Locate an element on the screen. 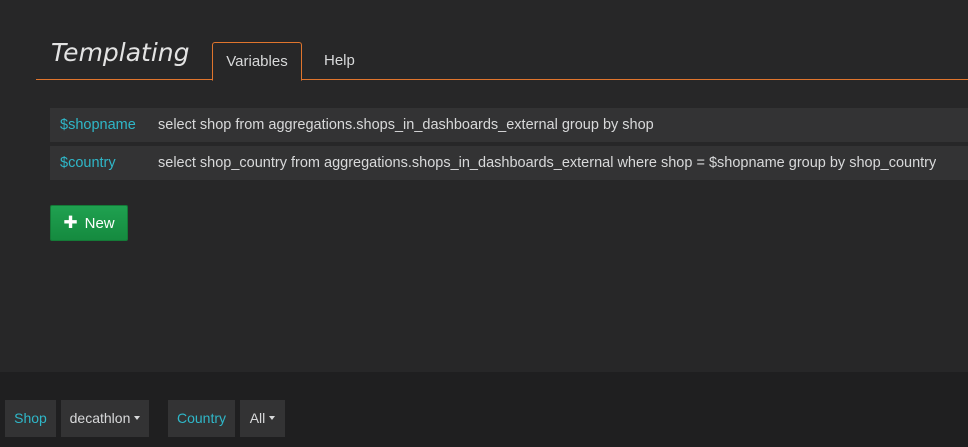 The height and width of the screenshot is (447, 968). shop-variable-value: decathlon is located at coordinates (100, 418).